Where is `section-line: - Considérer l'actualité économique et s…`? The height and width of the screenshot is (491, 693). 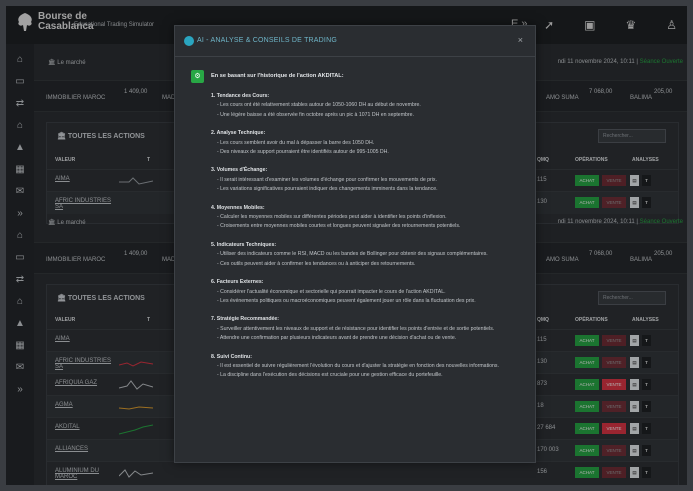
section-line: - Considérer l'actualité économique et s… is located at coordinates (331, 291).